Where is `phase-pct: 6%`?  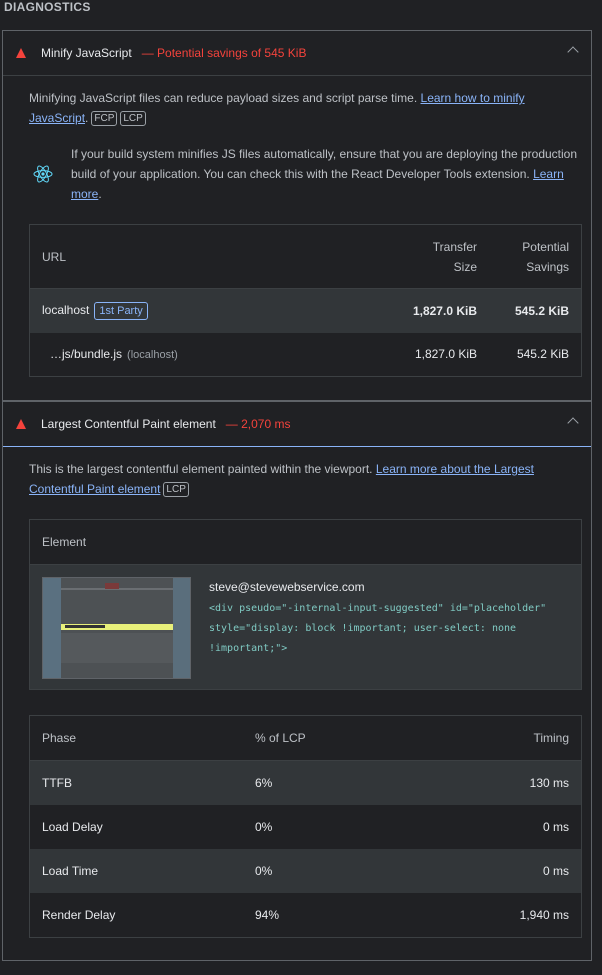 phase-pct: 6% is located at coordinates (264, 783).